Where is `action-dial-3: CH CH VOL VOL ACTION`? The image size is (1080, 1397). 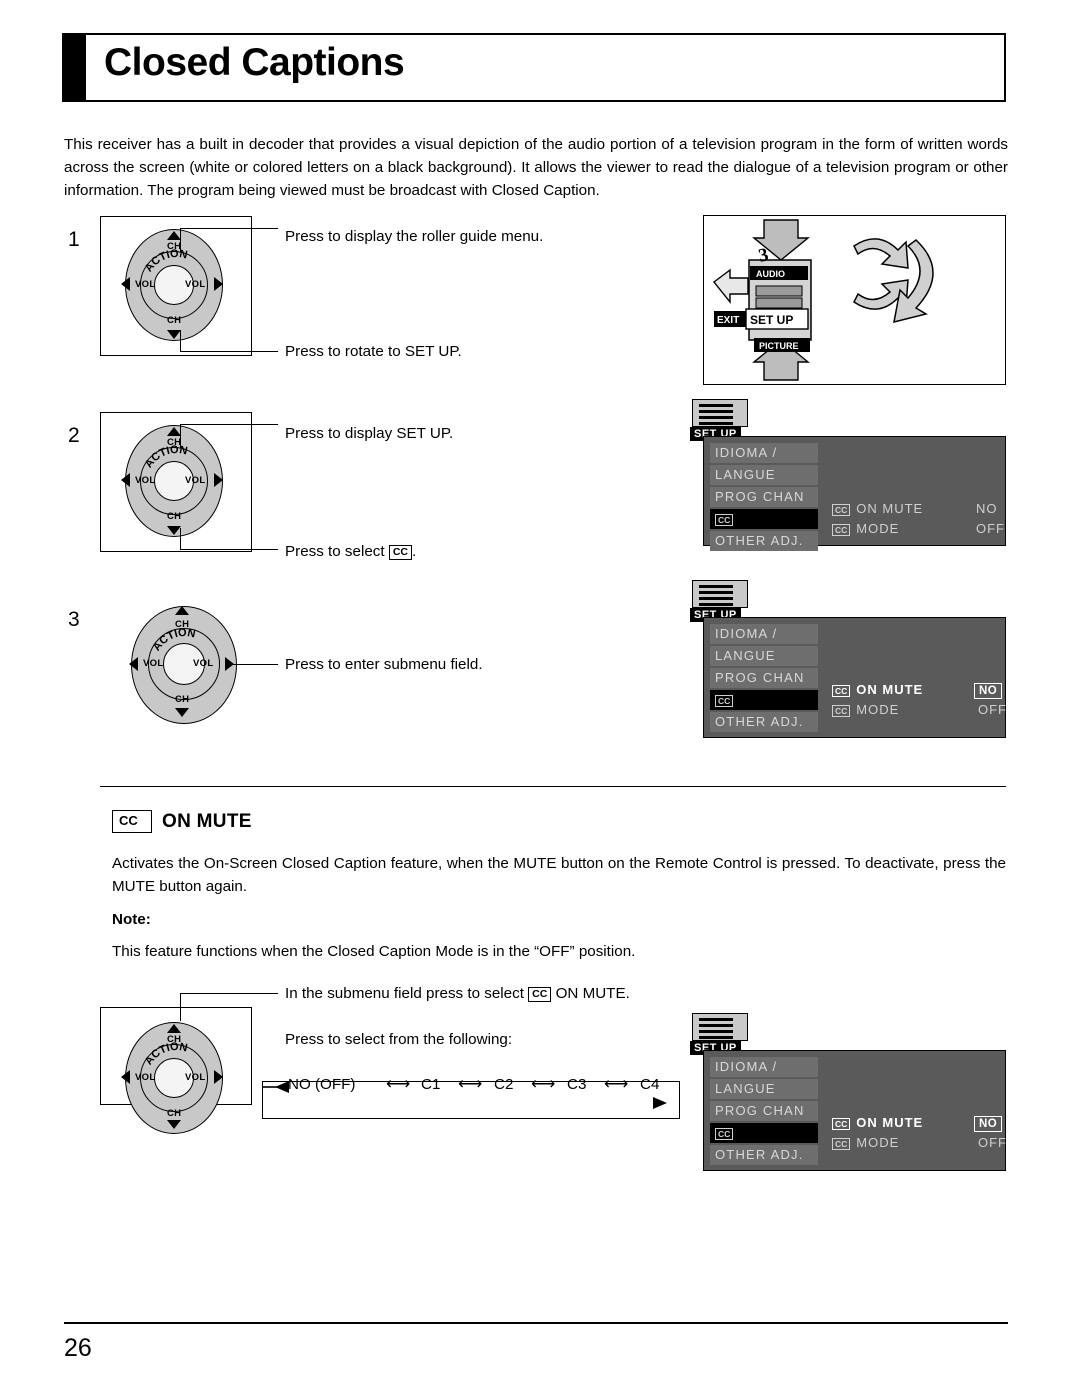
action-dial-3: CH CH VOL VOL ACTION is located at coordinates (180, 665).